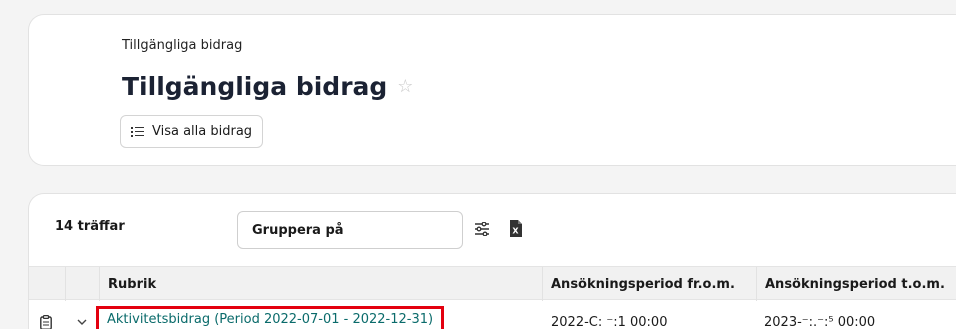 The image size is (956, 329). Describe the element at coordinates (515, 231) in the screenshot. I see `svg-text: X` at that location.